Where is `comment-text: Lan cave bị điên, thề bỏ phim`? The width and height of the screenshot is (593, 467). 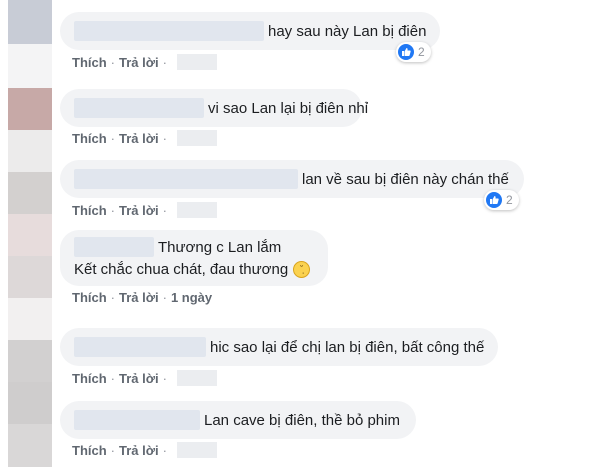
comment-text: Lan cave bị điên, thề bỏ phim is located at coordinates (302, 420).